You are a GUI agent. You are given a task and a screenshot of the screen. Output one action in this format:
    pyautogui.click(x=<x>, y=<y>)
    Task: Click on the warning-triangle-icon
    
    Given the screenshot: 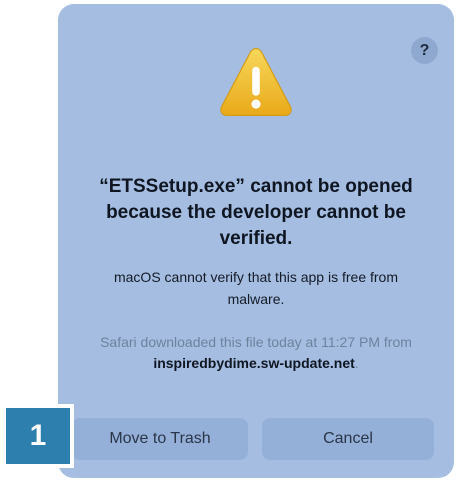 What is the action you would take?
    pyautogui.click(x=256, y=82)
    